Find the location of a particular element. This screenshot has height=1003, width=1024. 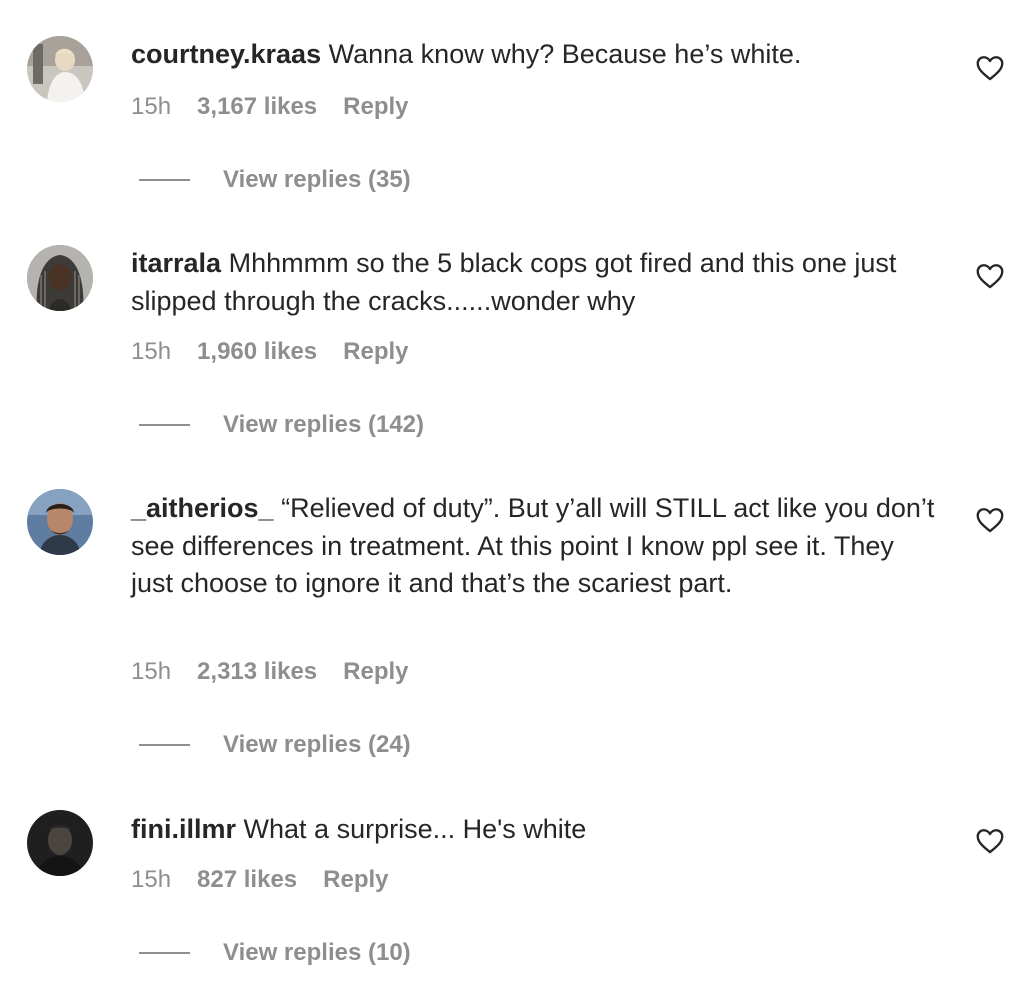

view-replies-label: View replies (24) is located at coordinates (317, 744).